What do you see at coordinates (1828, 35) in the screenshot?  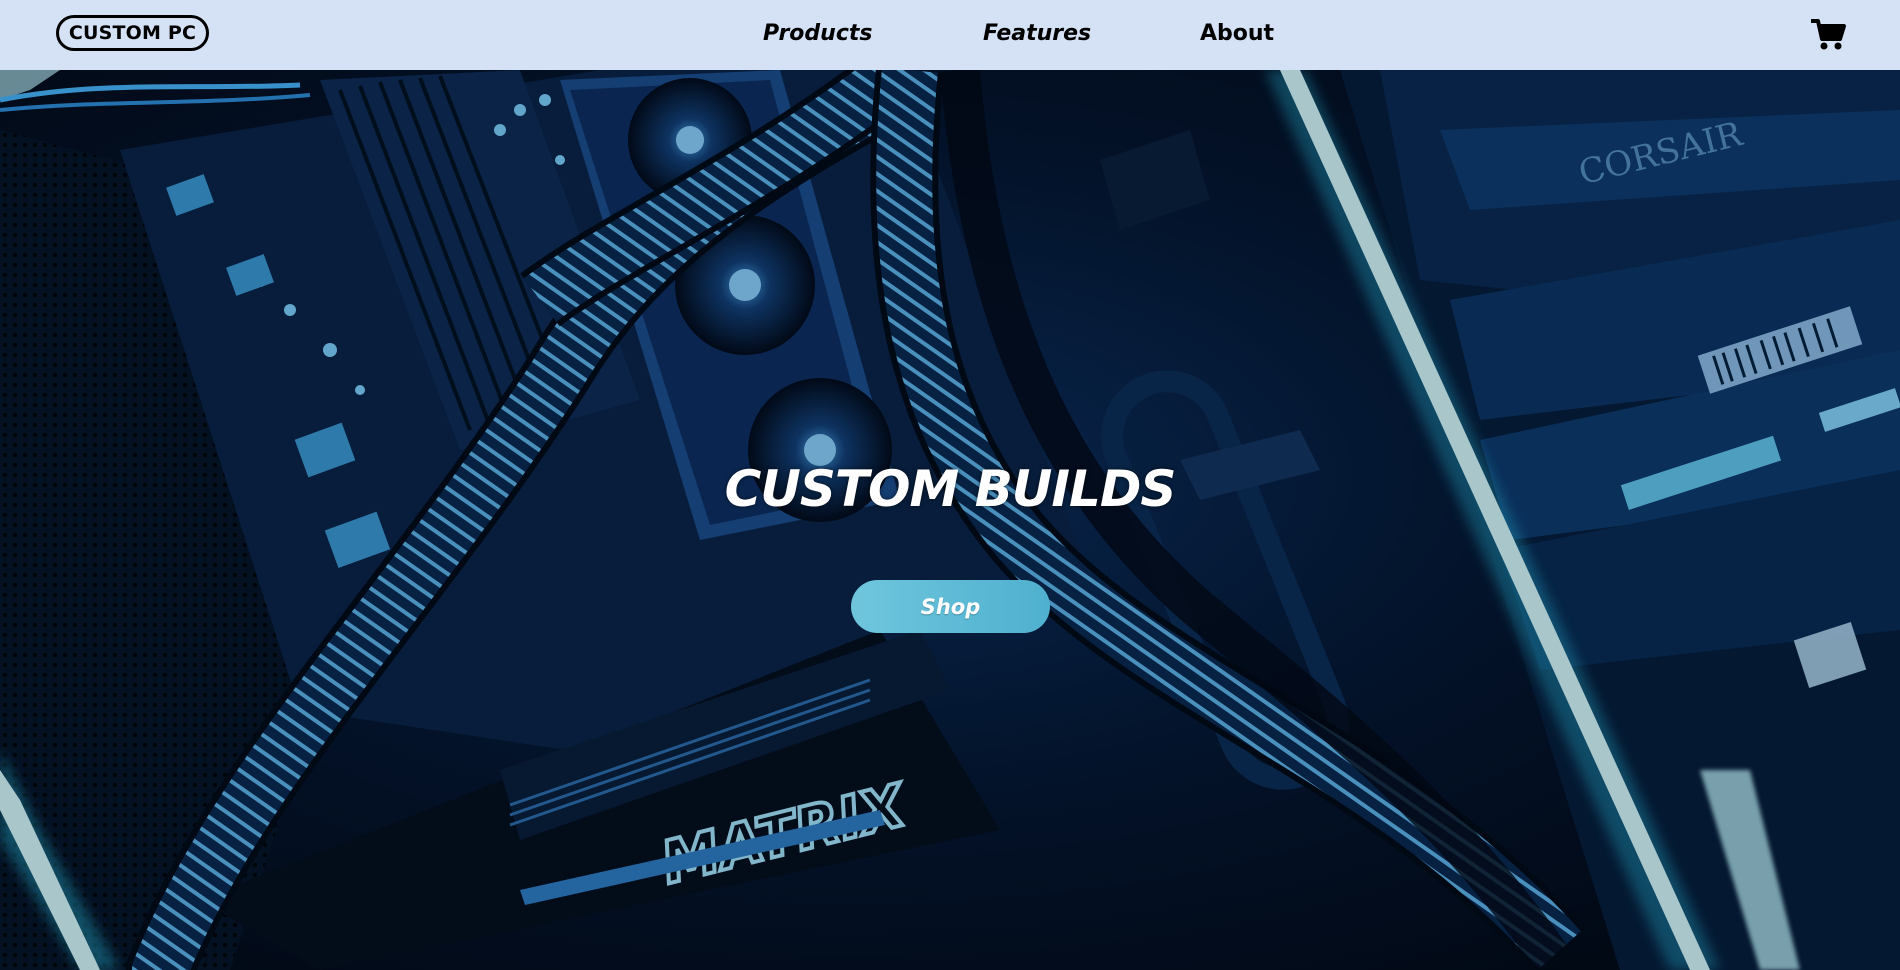 I see `shopping-cart-icon` at bounding box center [1828, 35].